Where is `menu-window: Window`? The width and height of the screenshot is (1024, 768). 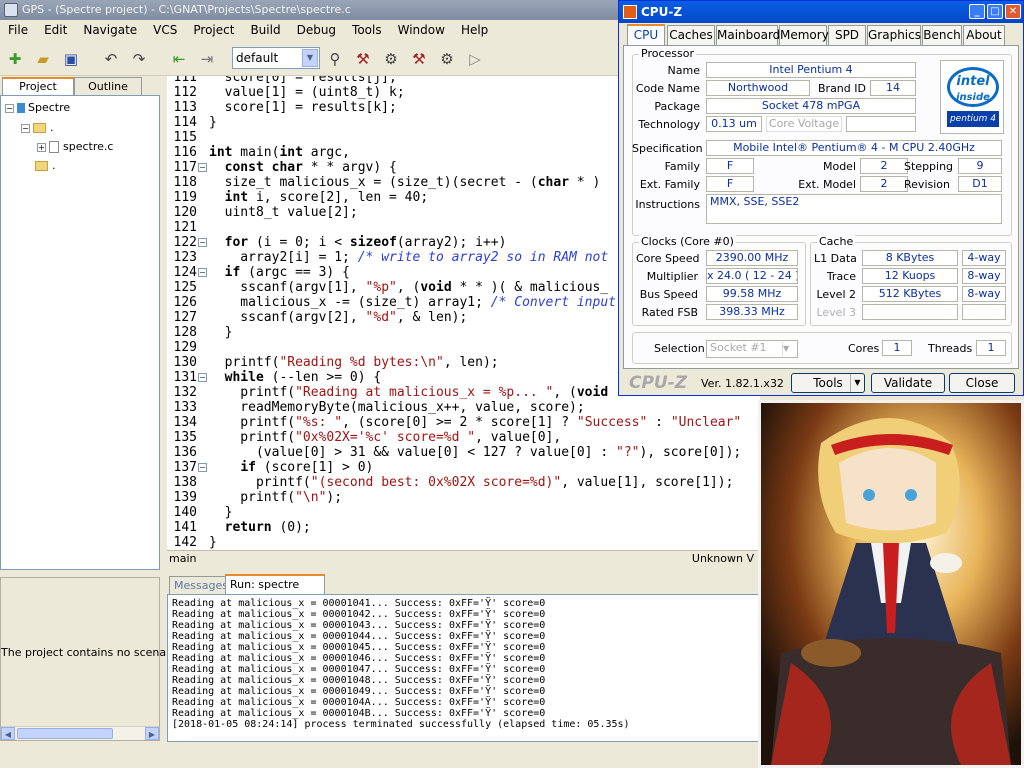 menu-window: Window is located at coordinates (421, 30).